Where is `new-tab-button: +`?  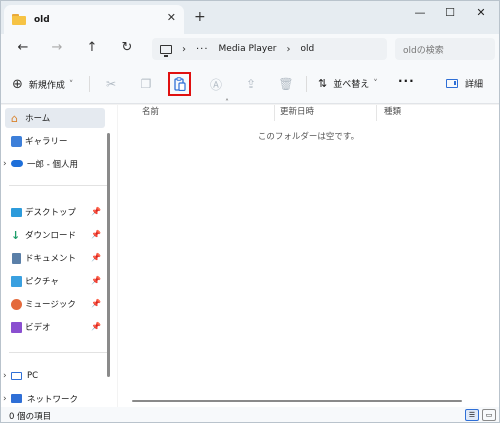 new-tab-button: + is located at coordinates (200, 17).